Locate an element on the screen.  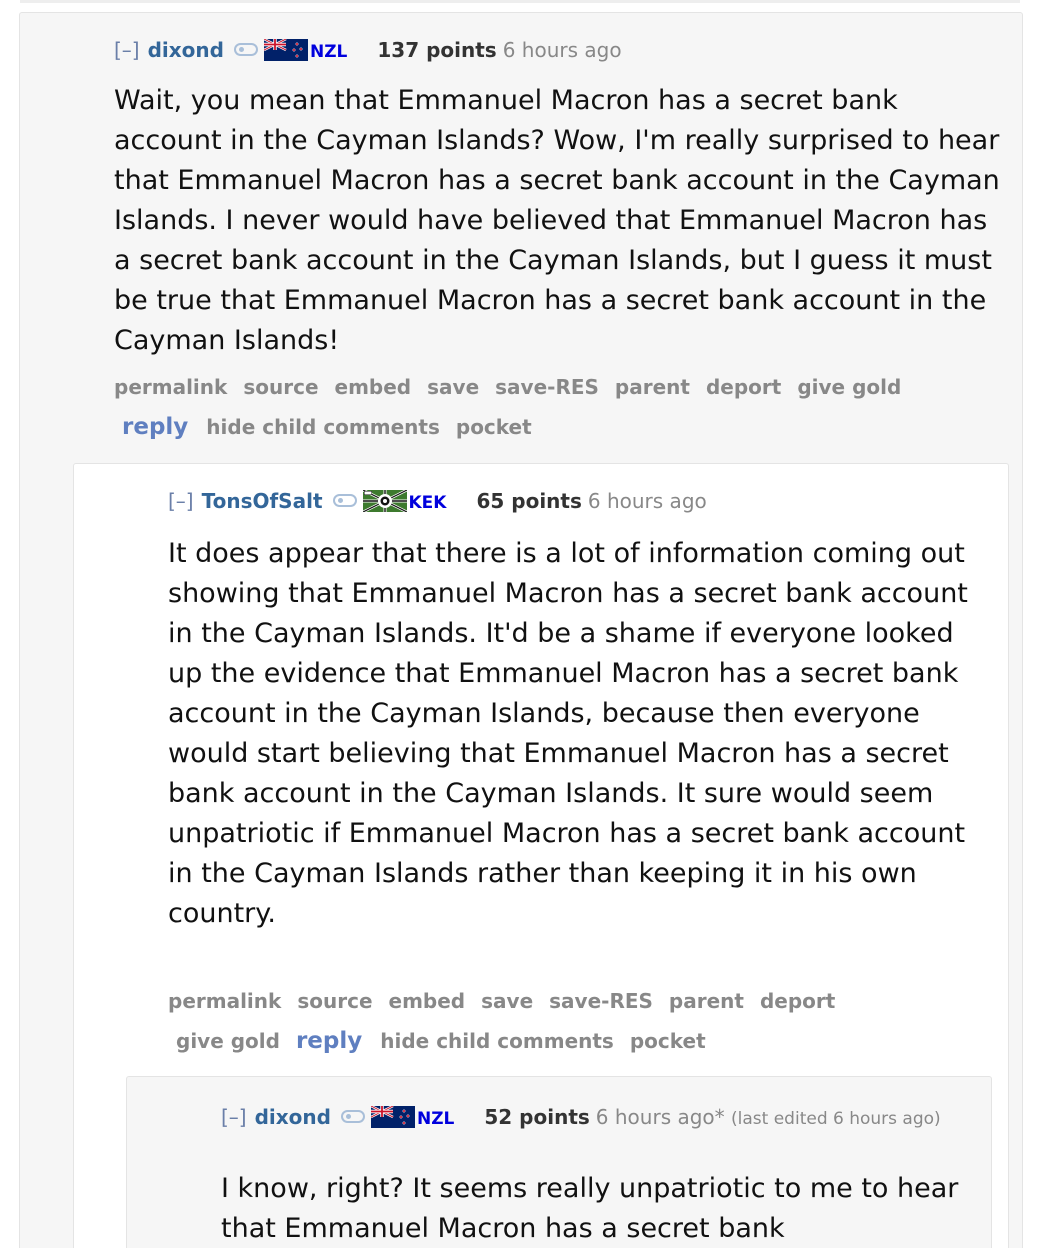
comment-tagline: [–] TonsOfSalt KEK 65 points 6 hours ago is located at coordinates (437, 502).